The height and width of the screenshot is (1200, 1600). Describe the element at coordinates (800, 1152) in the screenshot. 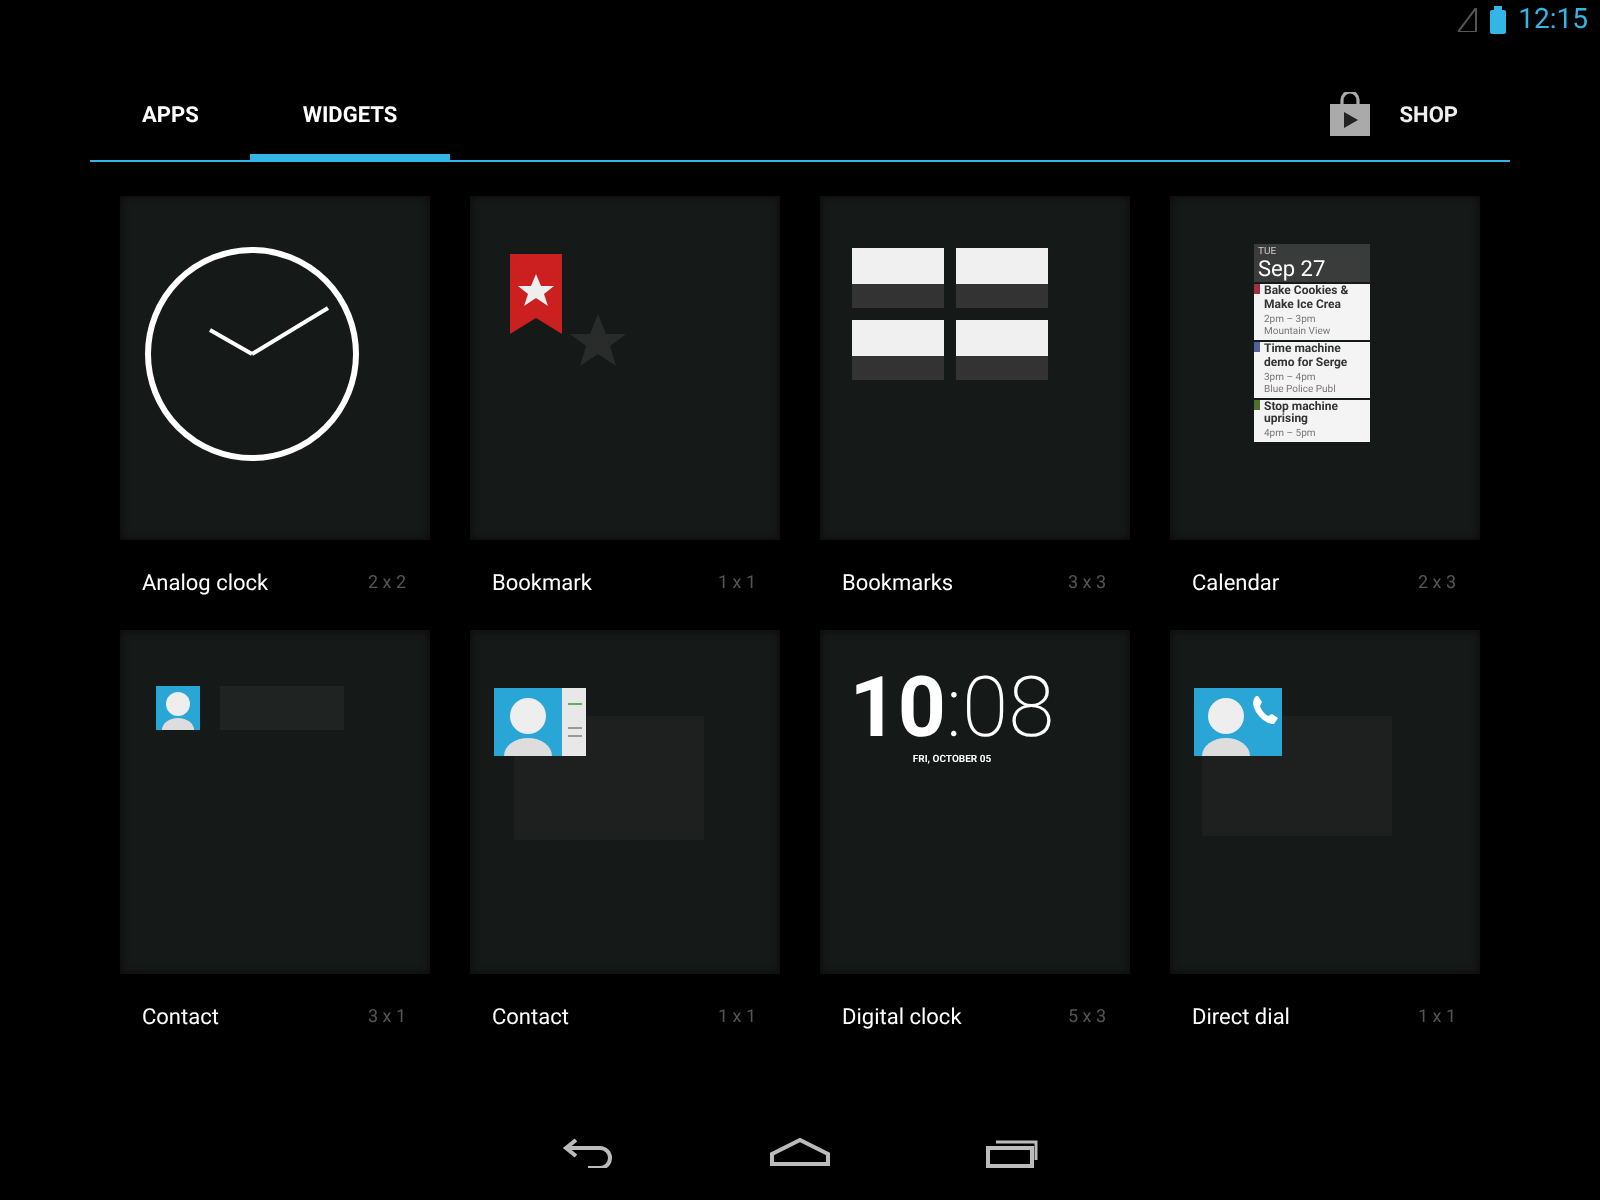

I see `home-icon` at that location.